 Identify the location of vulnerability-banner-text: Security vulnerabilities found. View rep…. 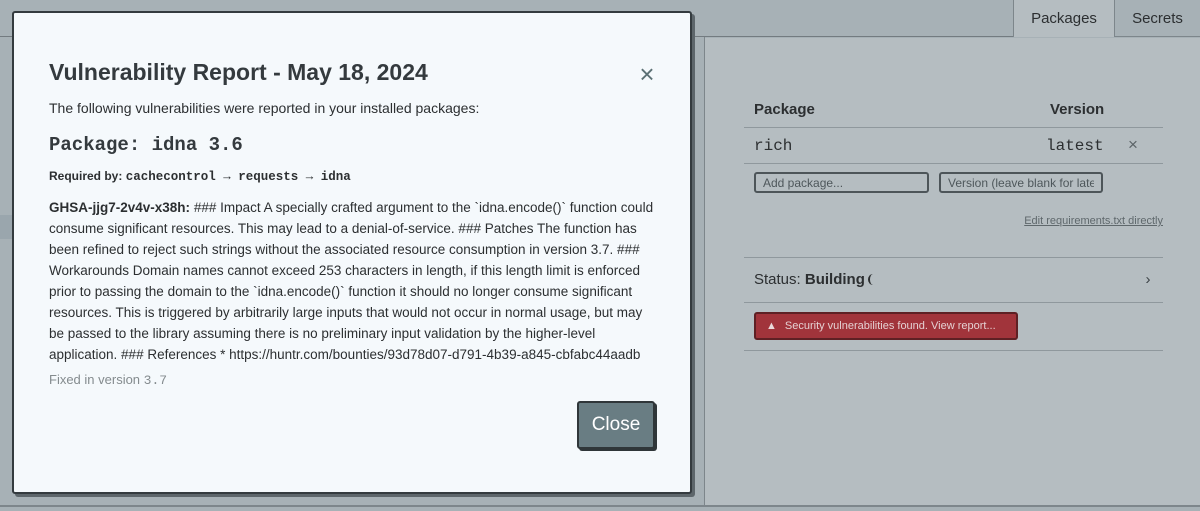
(890, 326).